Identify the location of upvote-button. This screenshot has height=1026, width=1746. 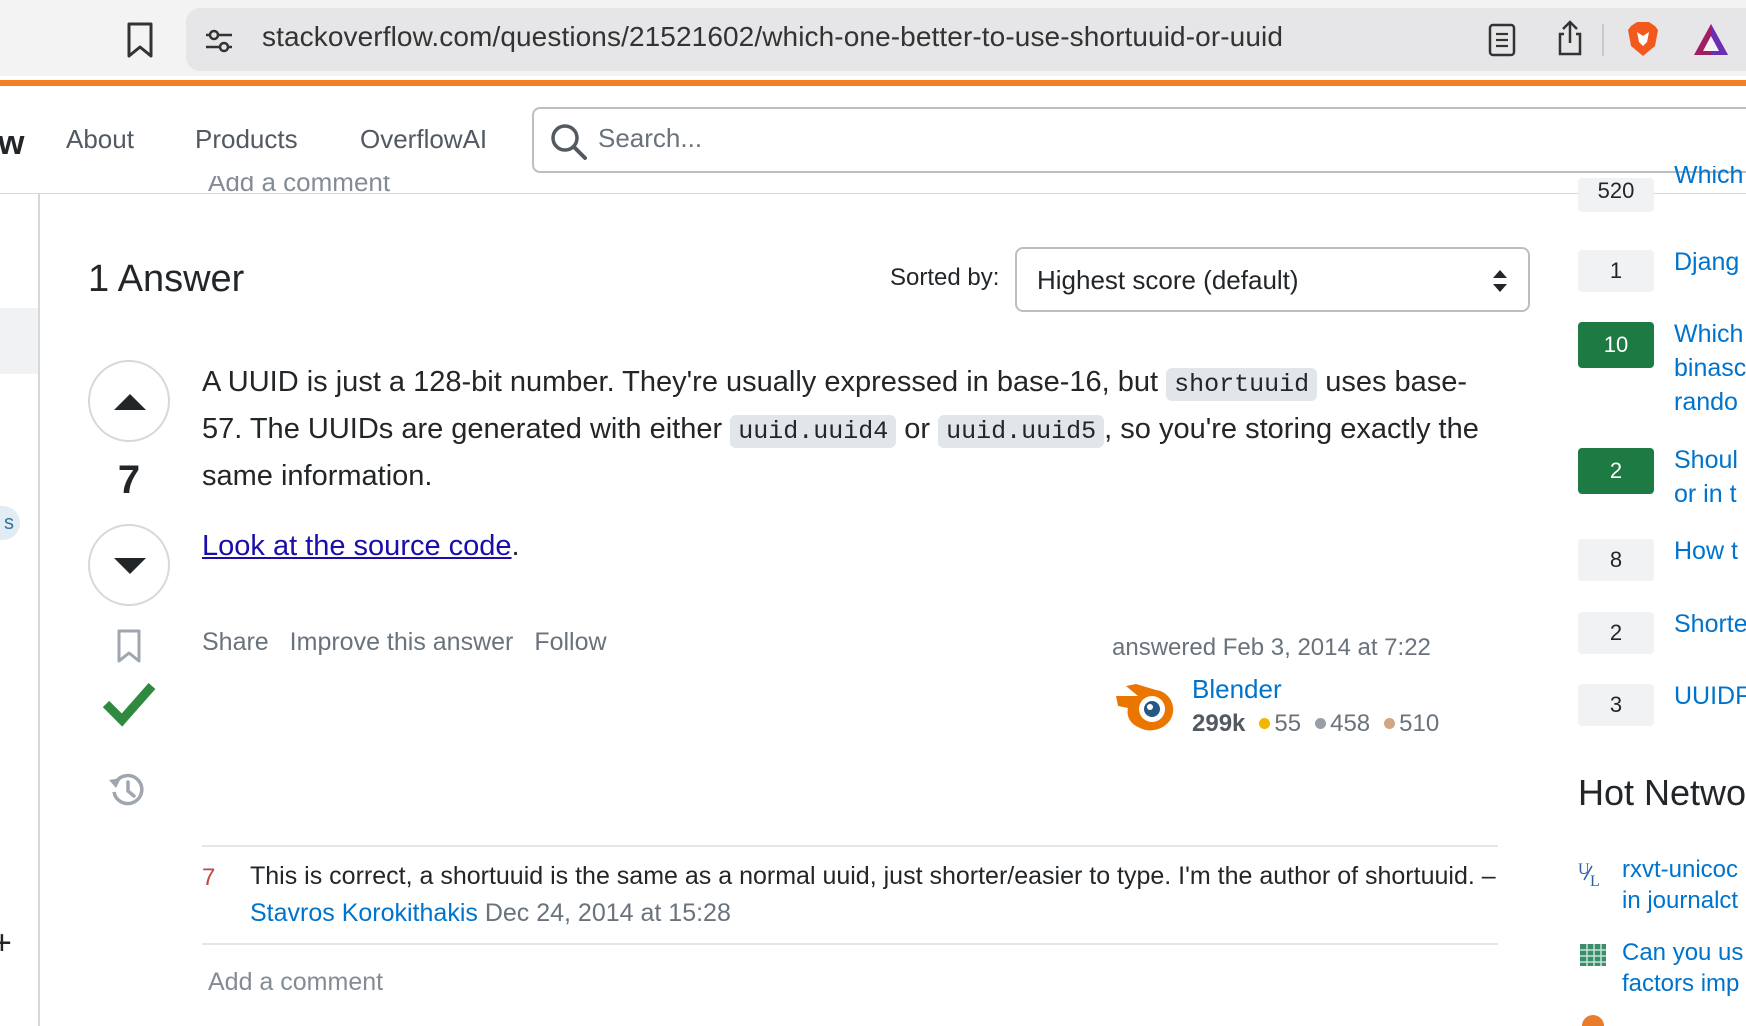
(129, 401).